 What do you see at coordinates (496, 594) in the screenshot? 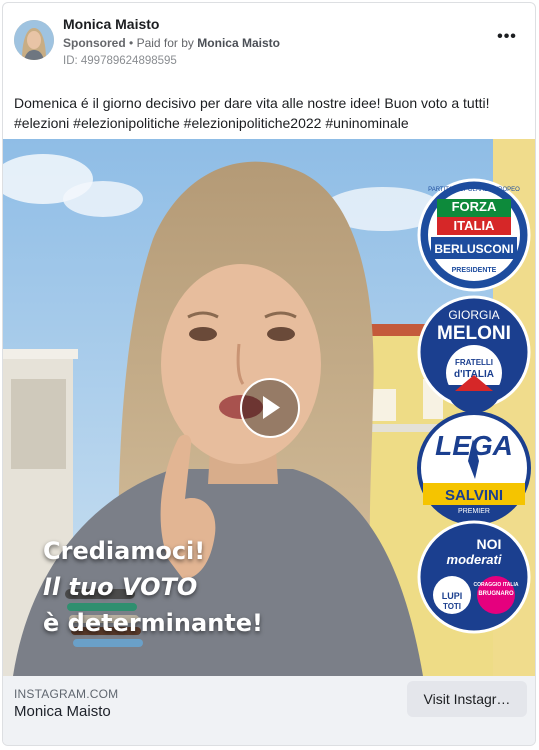
I see `nm-sub4: BRUGNARO` at bounding box center [496, 594].